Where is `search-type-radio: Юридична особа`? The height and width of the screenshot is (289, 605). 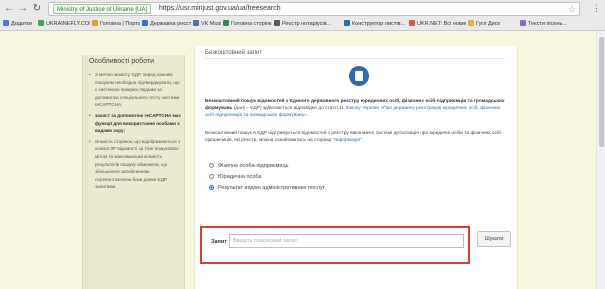 search-type-radio: Юридична особа is located at coordinates (235, 177).